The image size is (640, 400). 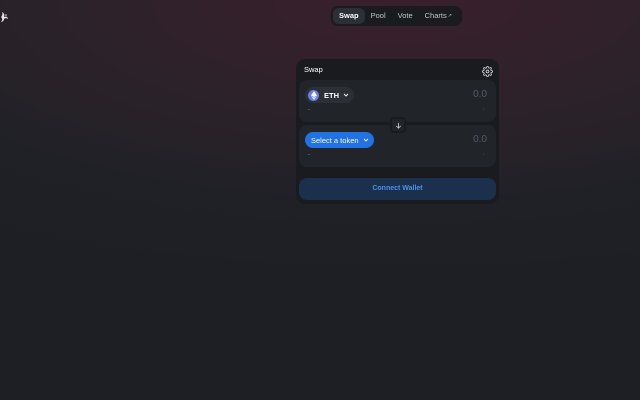 What do you see at coordinates (313, 95) in the screenshot?
I see `eth-icon` at bounding box center [313, 95].